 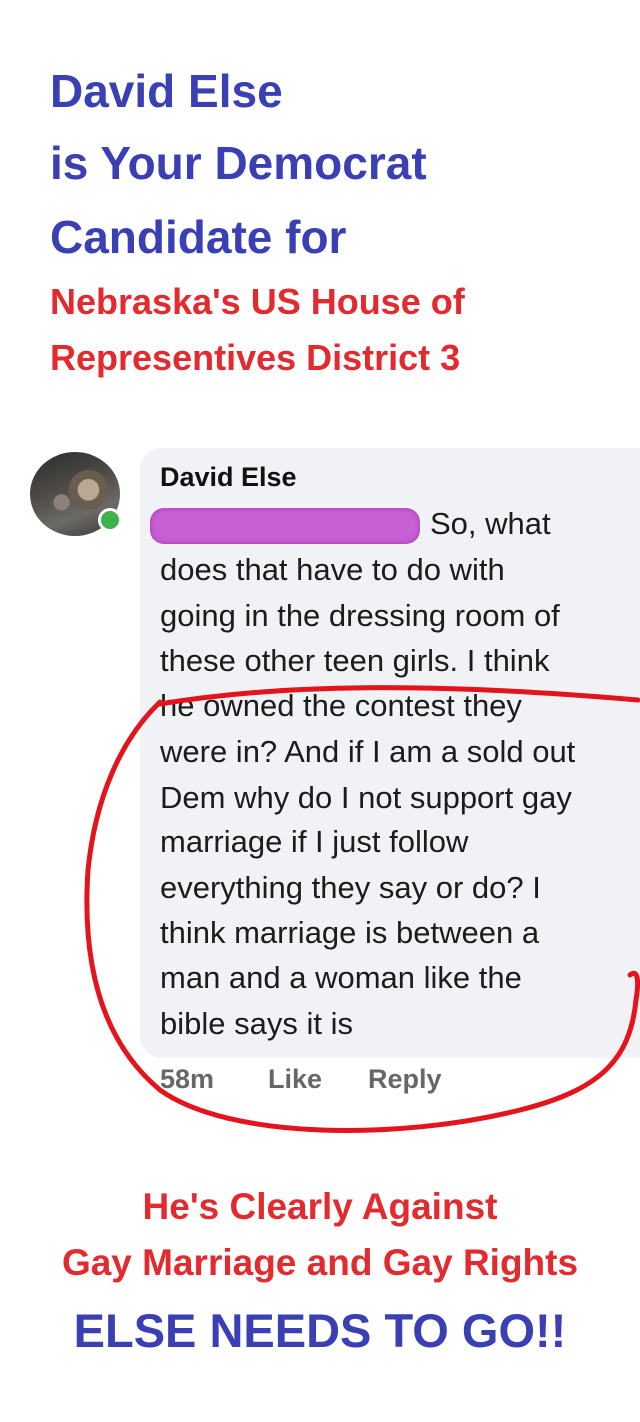 I want to click on headline-line-3: Candidate for, so click(x=198, y=237).